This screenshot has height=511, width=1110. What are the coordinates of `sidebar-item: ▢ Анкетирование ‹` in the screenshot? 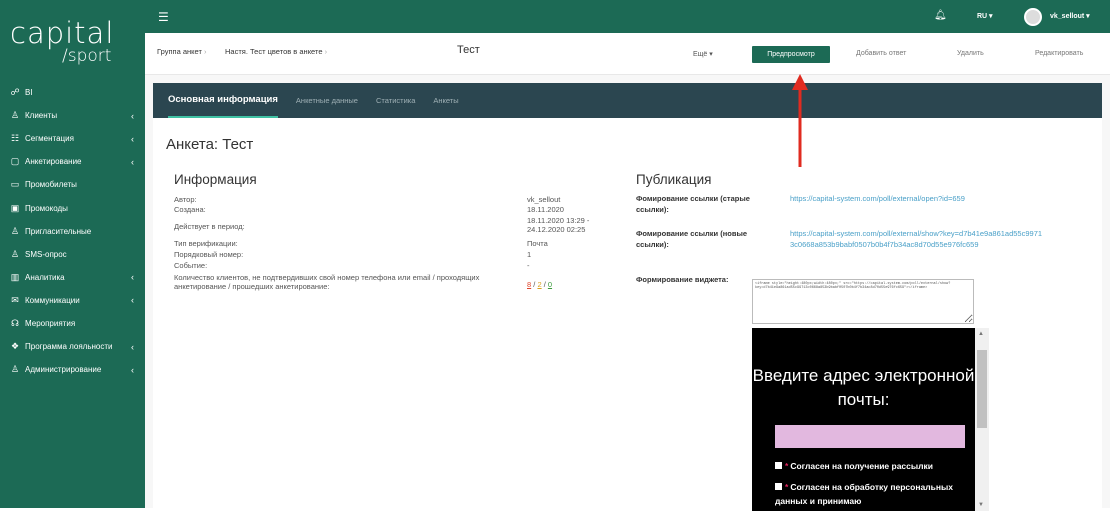 It's located at (72, 161).